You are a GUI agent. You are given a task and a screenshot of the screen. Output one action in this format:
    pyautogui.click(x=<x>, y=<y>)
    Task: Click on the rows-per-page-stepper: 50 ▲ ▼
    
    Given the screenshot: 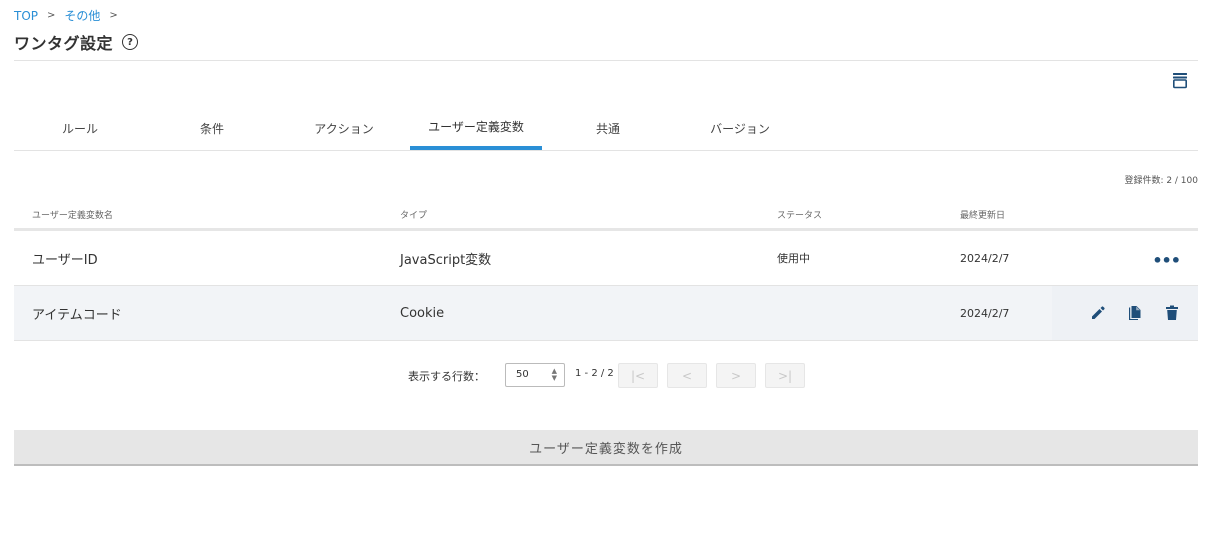 What is the action you would take?
    pyautogui.click(x=535, y=375)
    